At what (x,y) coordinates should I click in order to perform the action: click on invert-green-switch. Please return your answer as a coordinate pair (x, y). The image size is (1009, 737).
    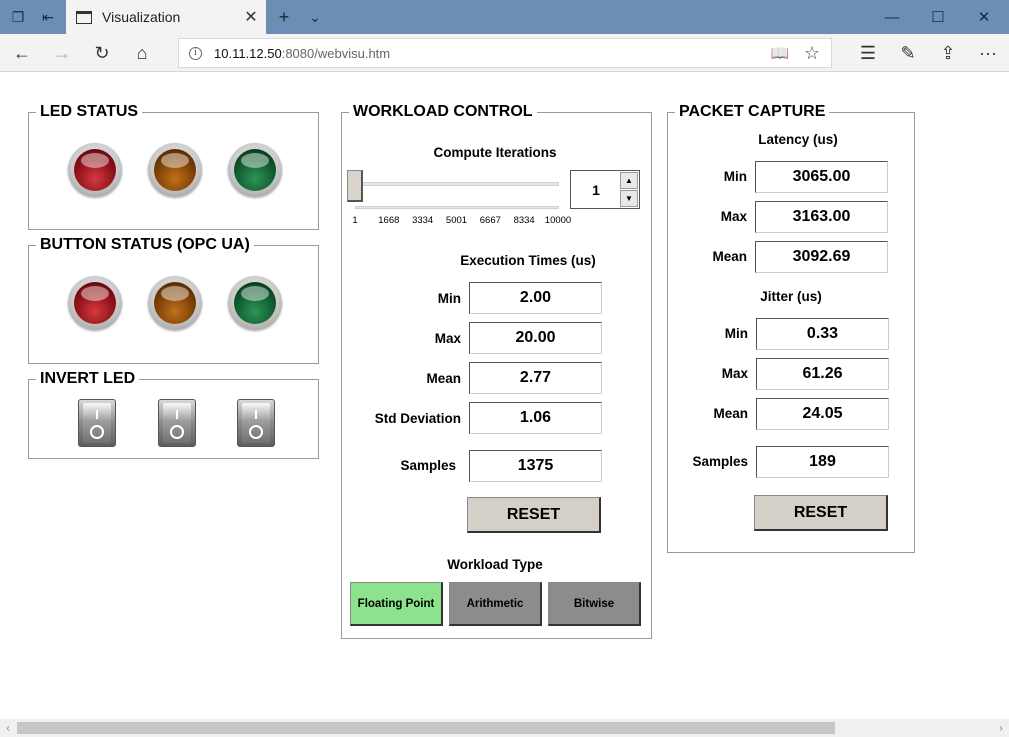
    Looking at the image, I should click on (256, 423).